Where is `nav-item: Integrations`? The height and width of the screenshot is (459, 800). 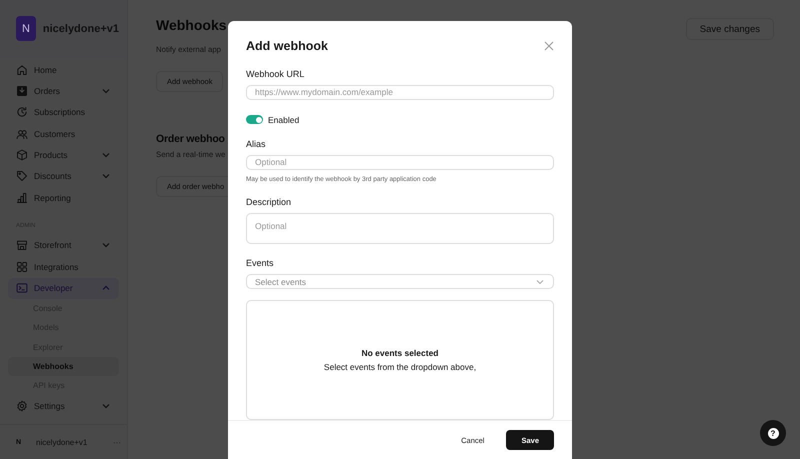
nav-item: Integrations is located at coordinates (63, 267).